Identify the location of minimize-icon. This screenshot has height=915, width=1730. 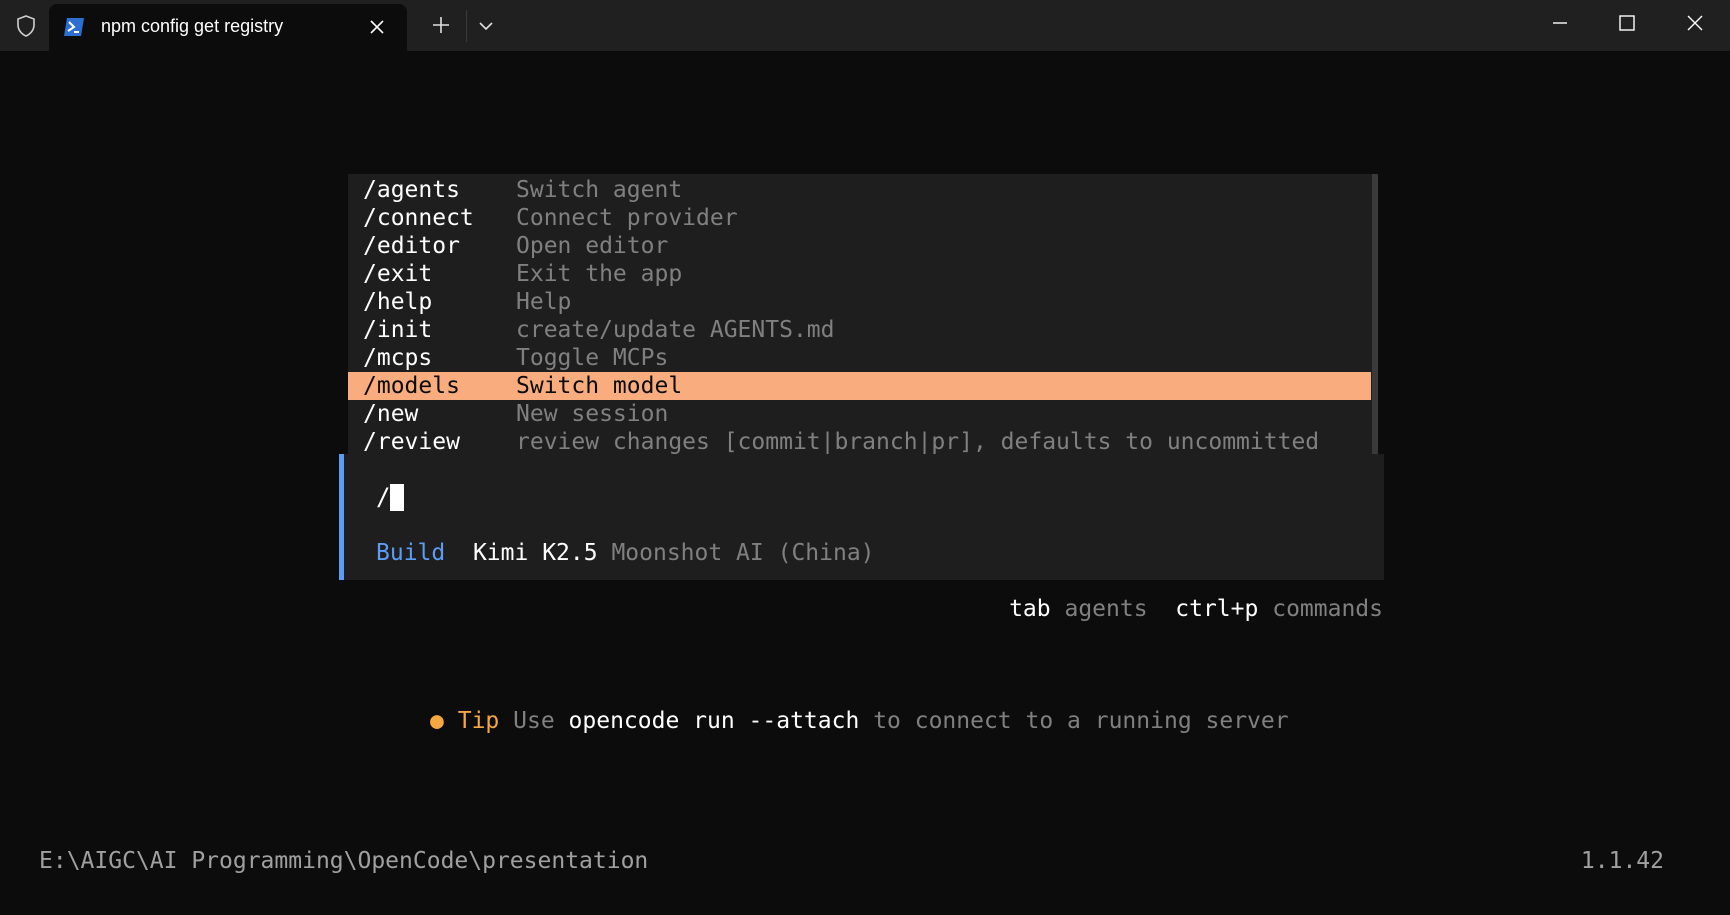
(1560, 23).